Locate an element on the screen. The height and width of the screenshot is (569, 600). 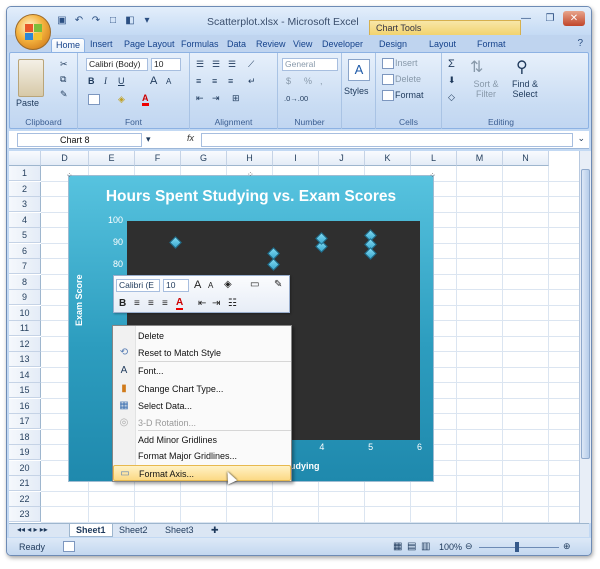
row-header-23: 23 is located at coordinates (25, 514).